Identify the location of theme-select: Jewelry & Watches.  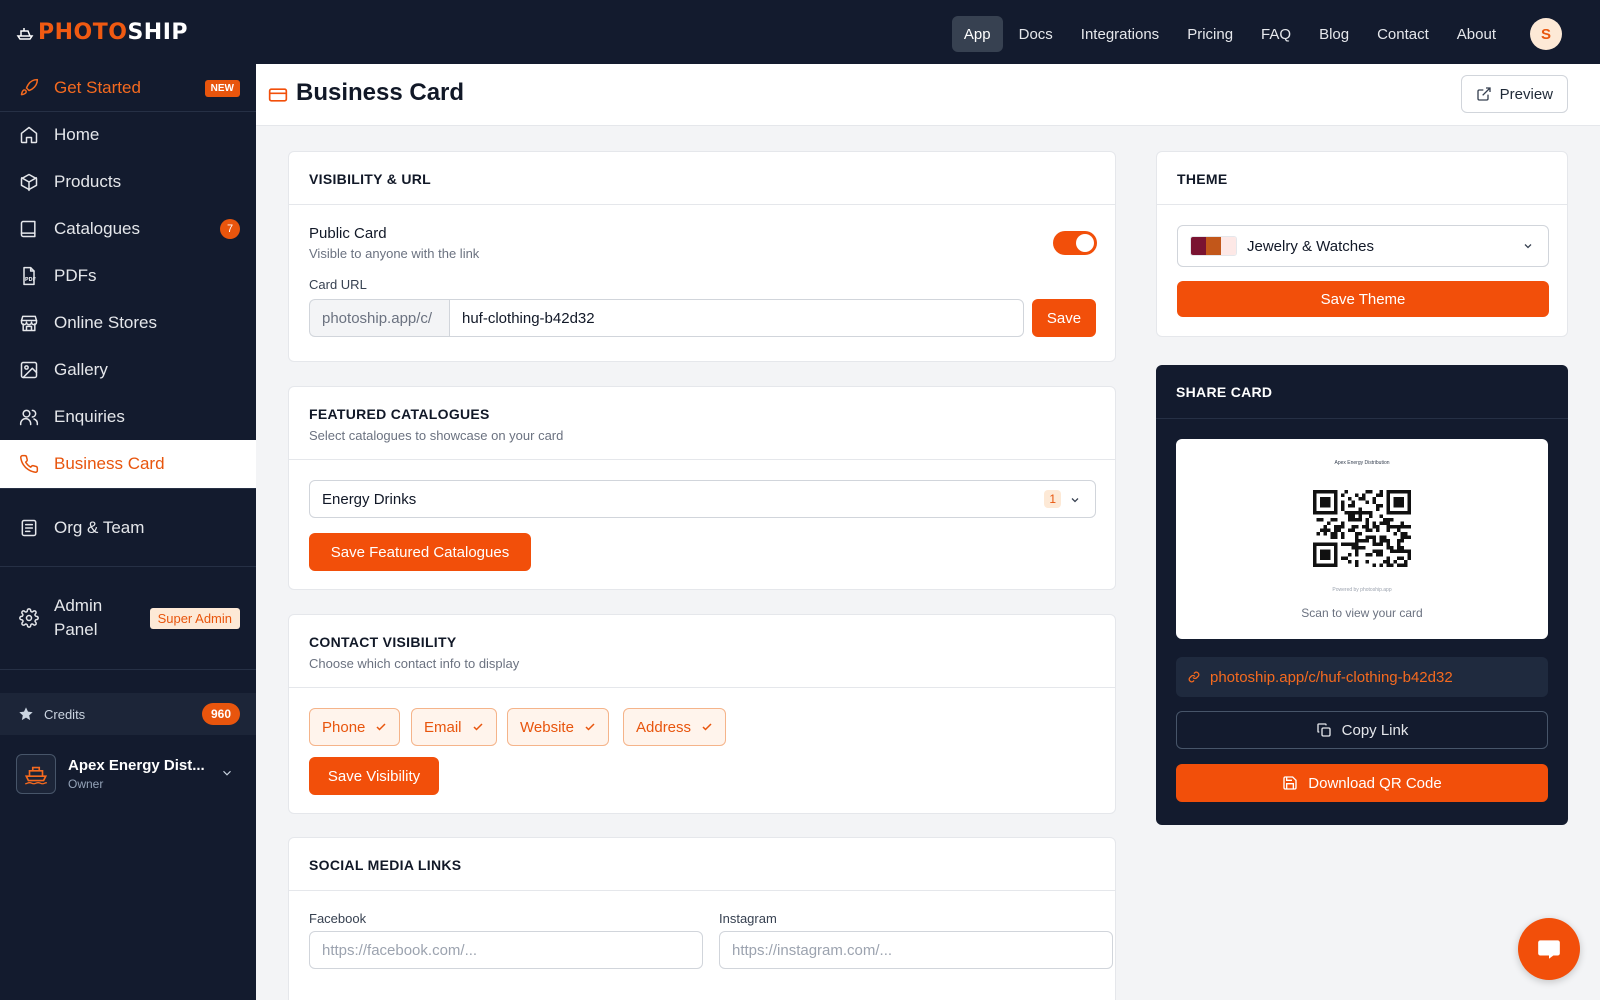
(1363, 246).